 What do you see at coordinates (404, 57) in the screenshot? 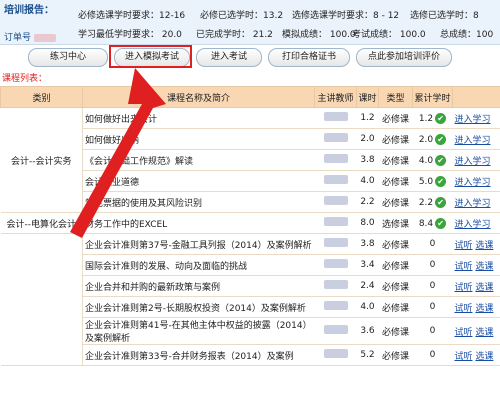
I see `training-evaluation-button: 点此参加培训评价` at bounding box center [404, 57].